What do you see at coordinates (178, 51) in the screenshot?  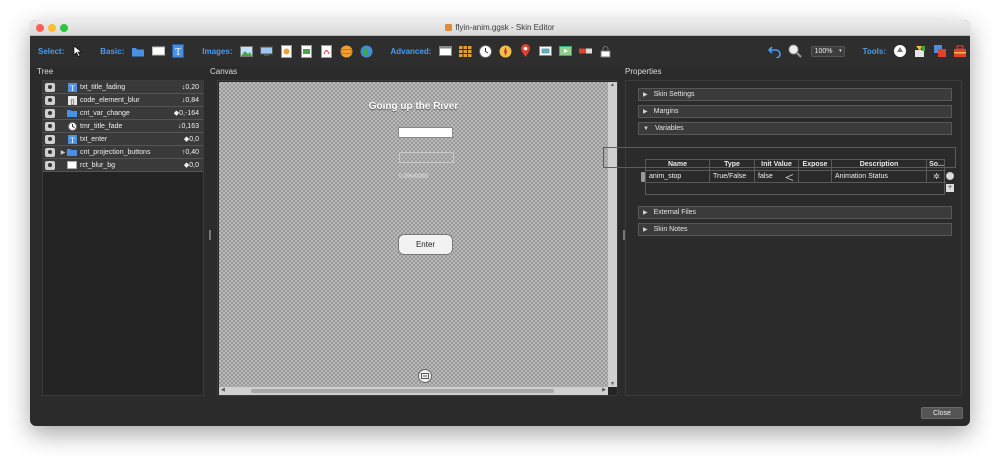 I see `text-tool-button: T` at bounding box center [178, 51].